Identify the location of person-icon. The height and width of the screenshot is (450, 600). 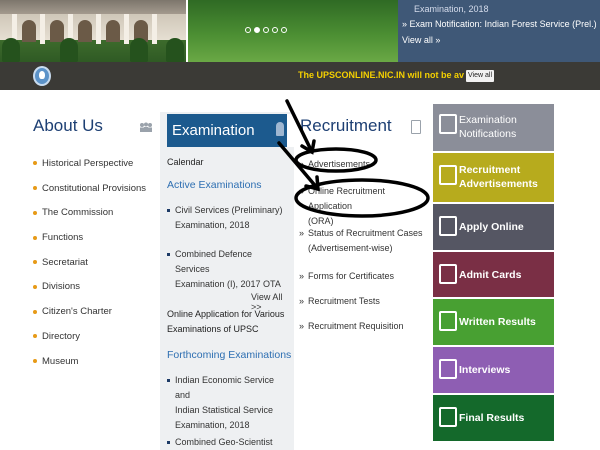
(280, 129).